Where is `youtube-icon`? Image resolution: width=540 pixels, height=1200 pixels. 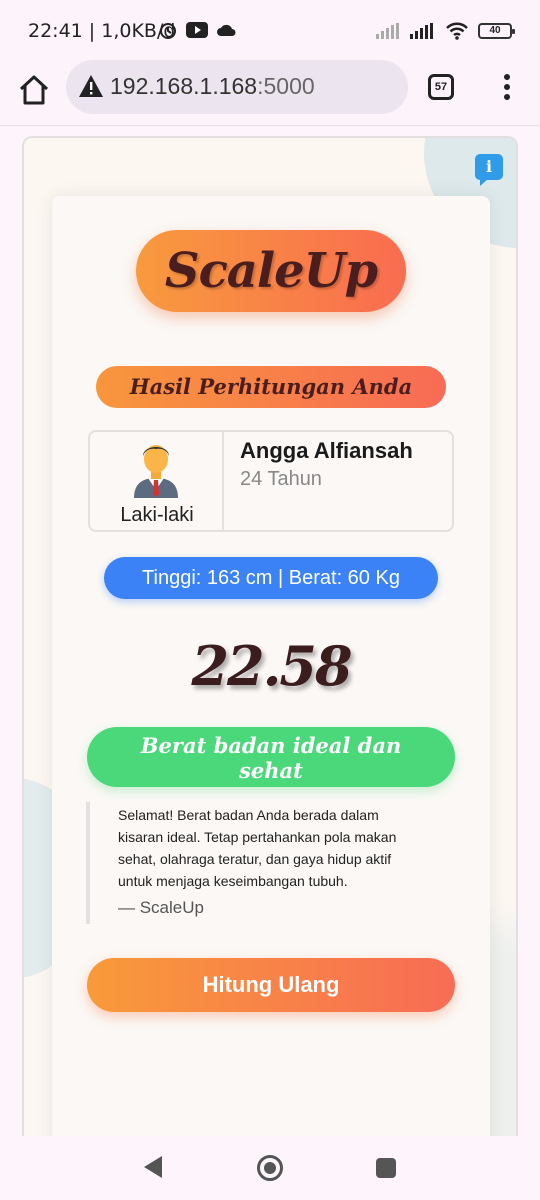 youtube-icon is located at coordinates (197, 30).